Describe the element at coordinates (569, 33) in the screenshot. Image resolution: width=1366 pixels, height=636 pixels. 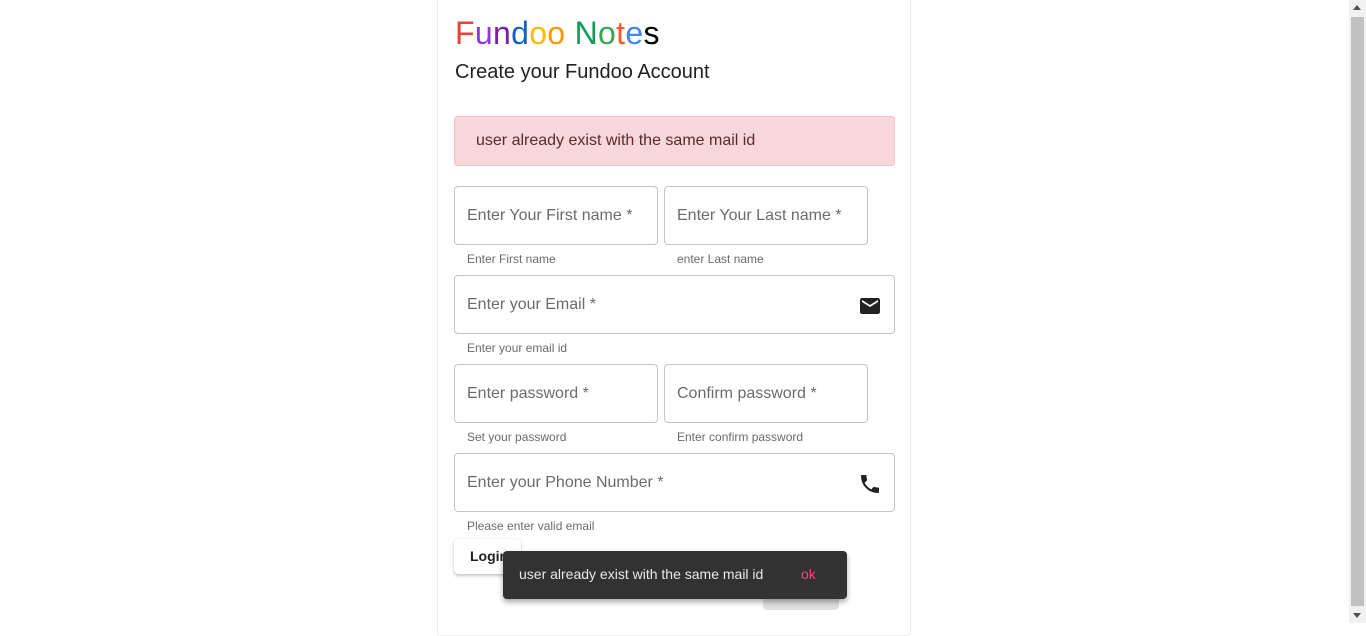
I see `logo-letter` at that location.